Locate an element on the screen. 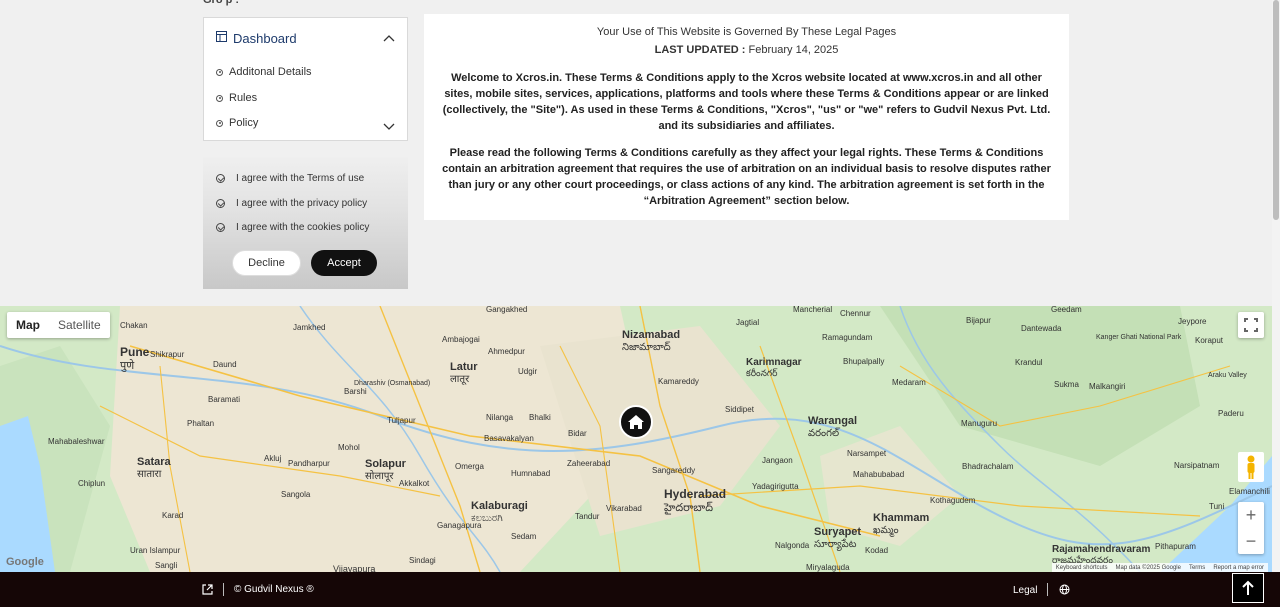 The width and height of the screenshot is (1280, 607). map-city-label: Suryapet is located at coordinates (837, 532).